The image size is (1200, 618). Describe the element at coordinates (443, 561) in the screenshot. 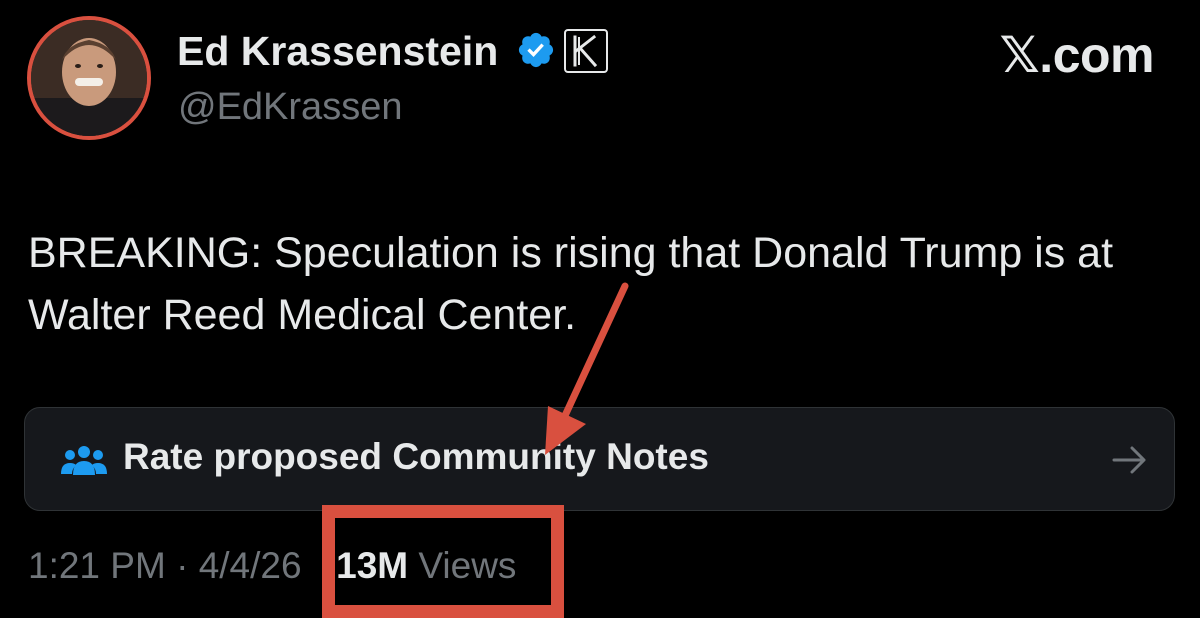

I see `views-highlight-box` at that location.